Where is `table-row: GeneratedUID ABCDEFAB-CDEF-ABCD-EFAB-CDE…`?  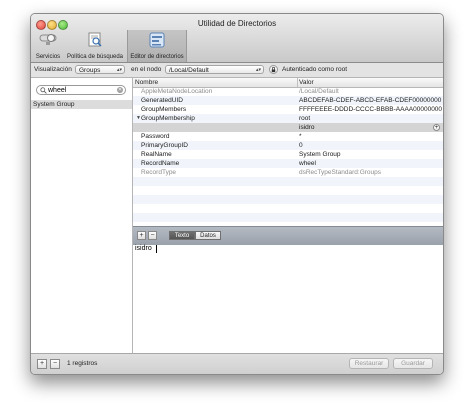 table-row: GeneratedUID ABCDEFAB-CDEF-ABCD-EFAB-CDE… is located at coordinates (288, 100).